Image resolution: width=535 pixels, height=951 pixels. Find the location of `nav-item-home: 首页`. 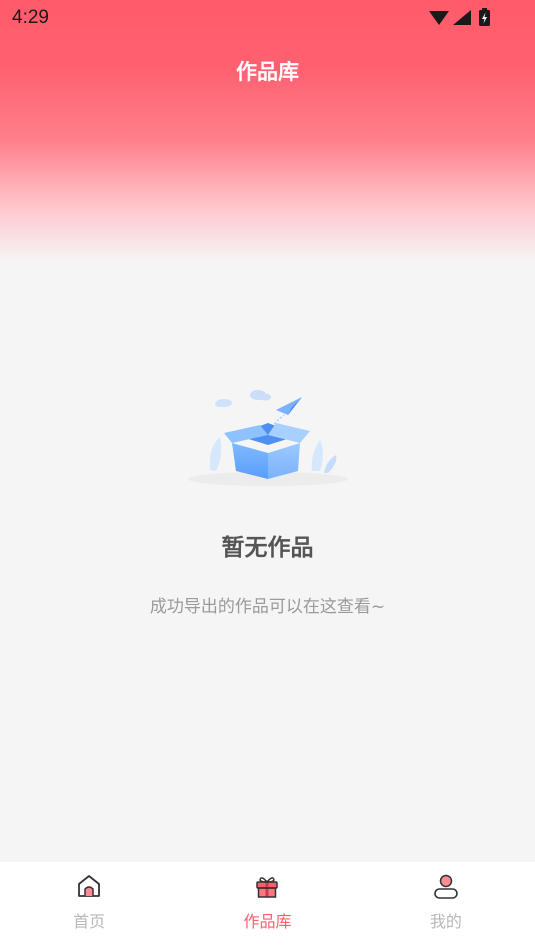

nav-item-home: 首页 is located at coordinates (89, 906).